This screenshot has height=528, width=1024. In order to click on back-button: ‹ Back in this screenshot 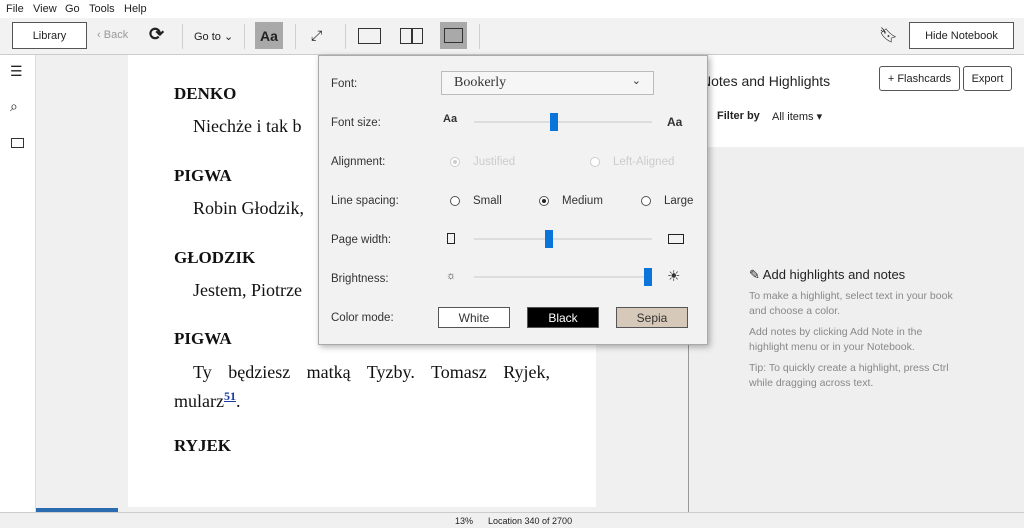, I will do `click(112, 35)`.